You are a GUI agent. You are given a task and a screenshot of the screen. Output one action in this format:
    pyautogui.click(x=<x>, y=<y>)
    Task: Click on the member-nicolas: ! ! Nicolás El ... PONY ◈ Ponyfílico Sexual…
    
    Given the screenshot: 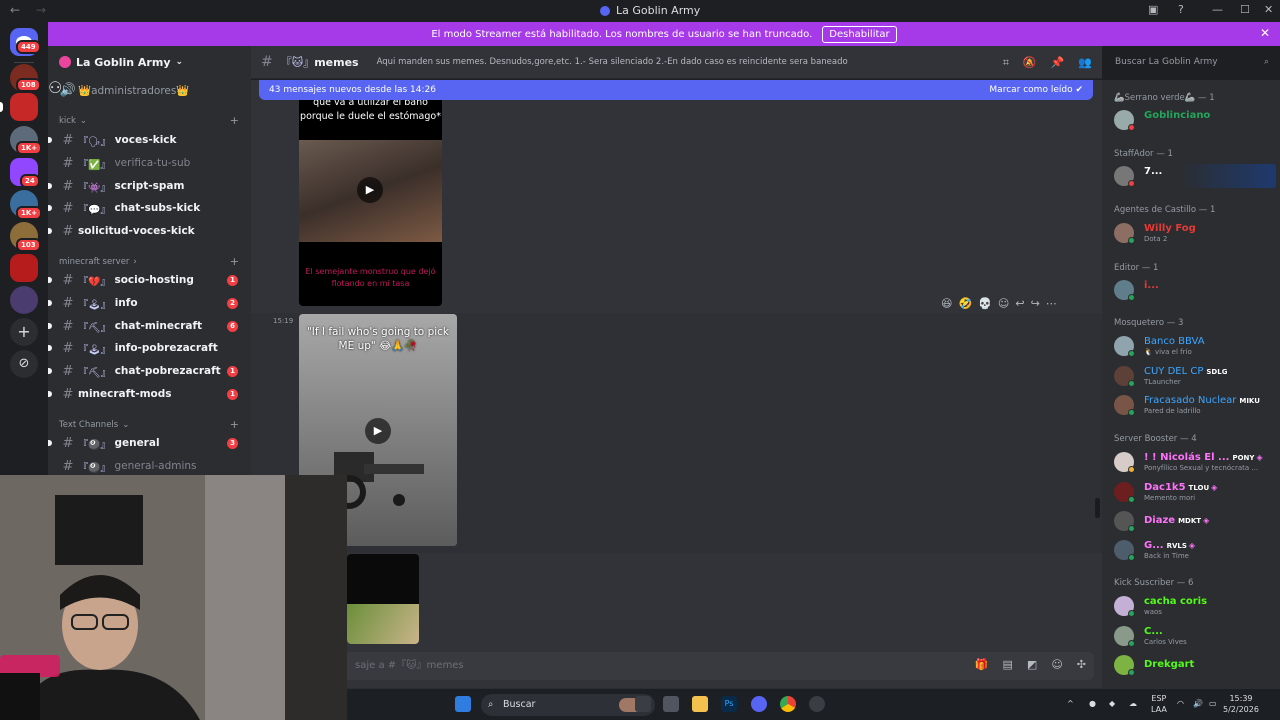 What is the action you would take?
    pyautogui.click(x=1195, y=462)
    